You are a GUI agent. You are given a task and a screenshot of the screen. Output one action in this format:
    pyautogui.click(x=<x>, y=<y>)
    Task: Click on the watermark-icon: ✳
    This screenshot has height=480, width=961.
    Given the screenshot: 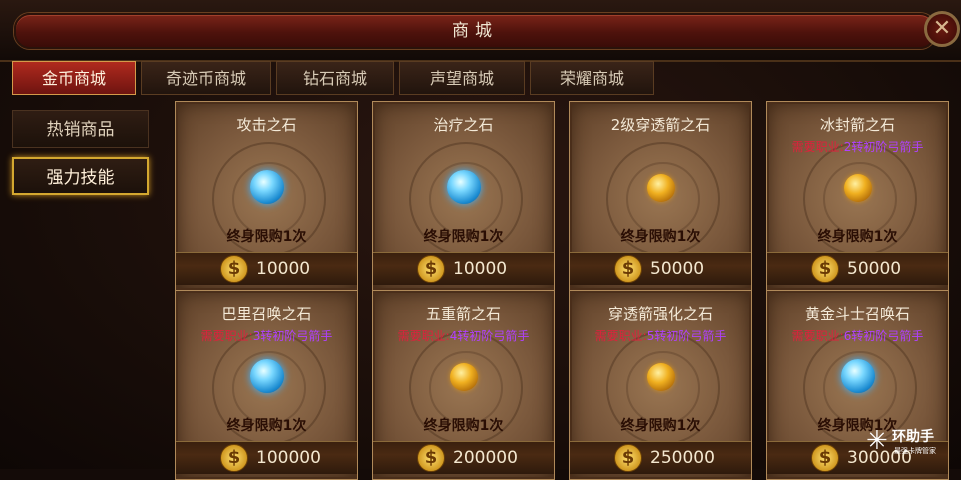 What is the action you would take?
    pyautogui.click(x=877, y=441)
    